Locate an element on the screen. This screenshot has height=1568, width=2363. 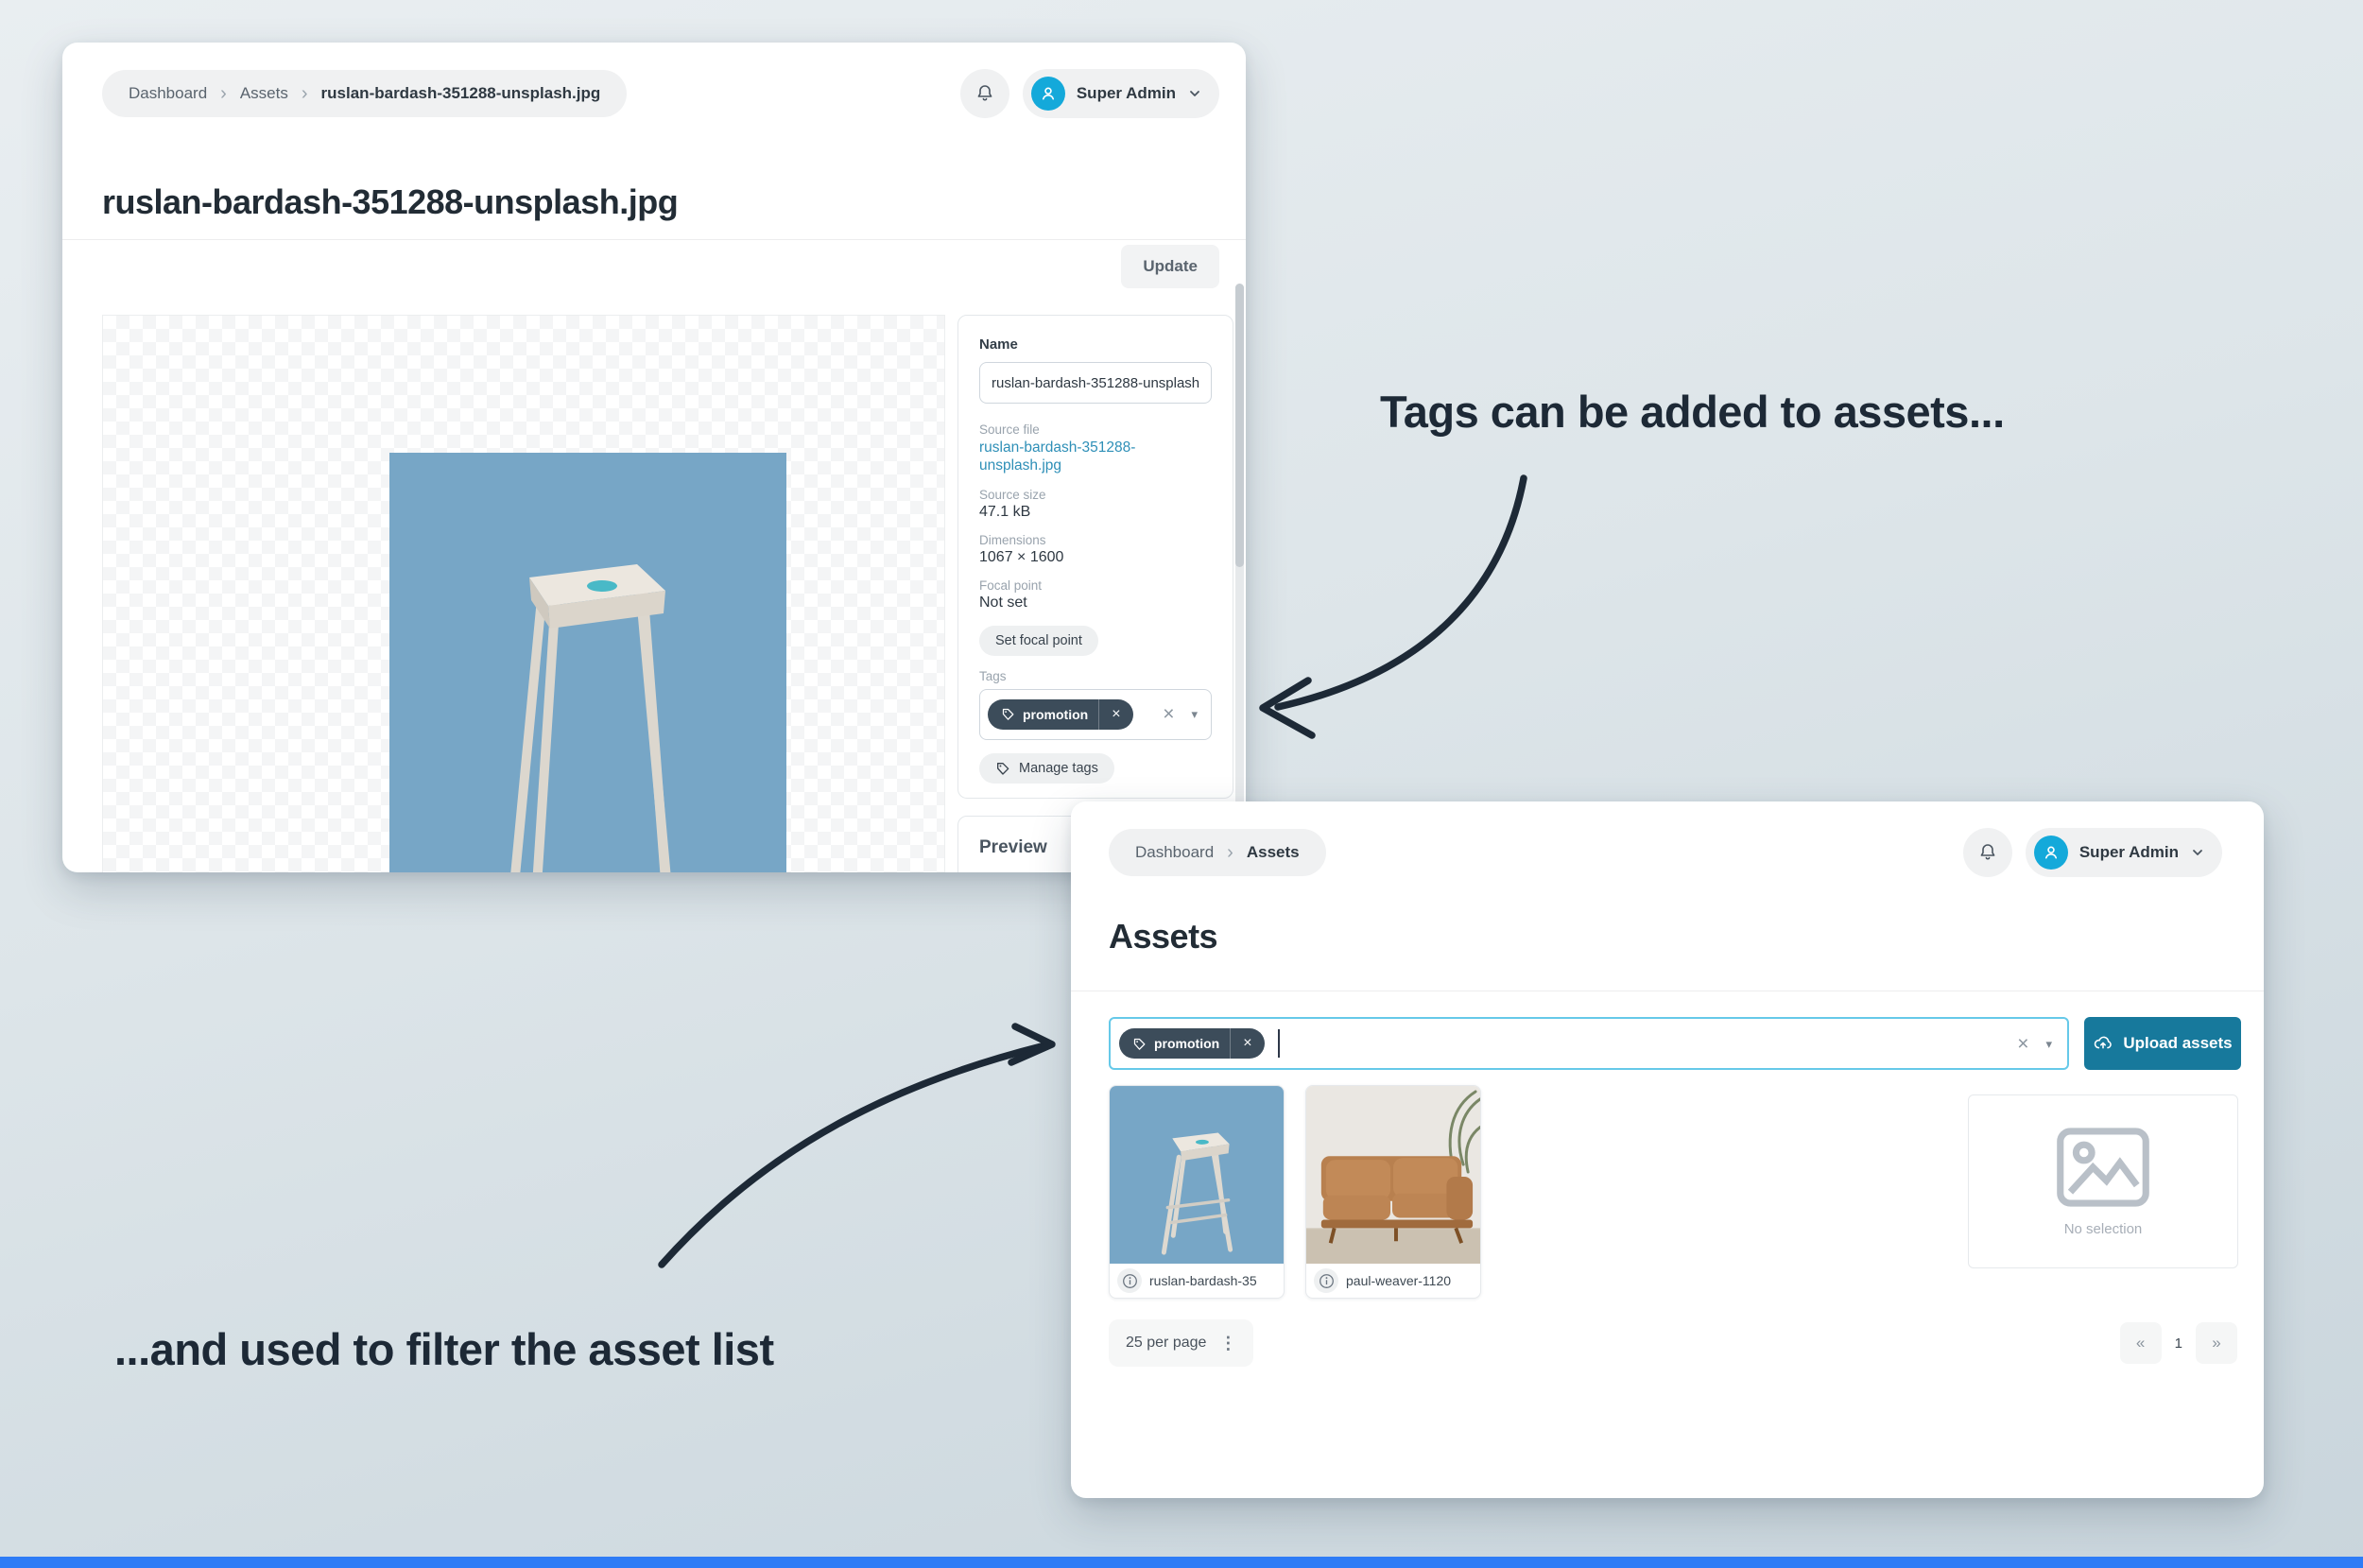
image-preview-area is located at coordinates (523, 593).